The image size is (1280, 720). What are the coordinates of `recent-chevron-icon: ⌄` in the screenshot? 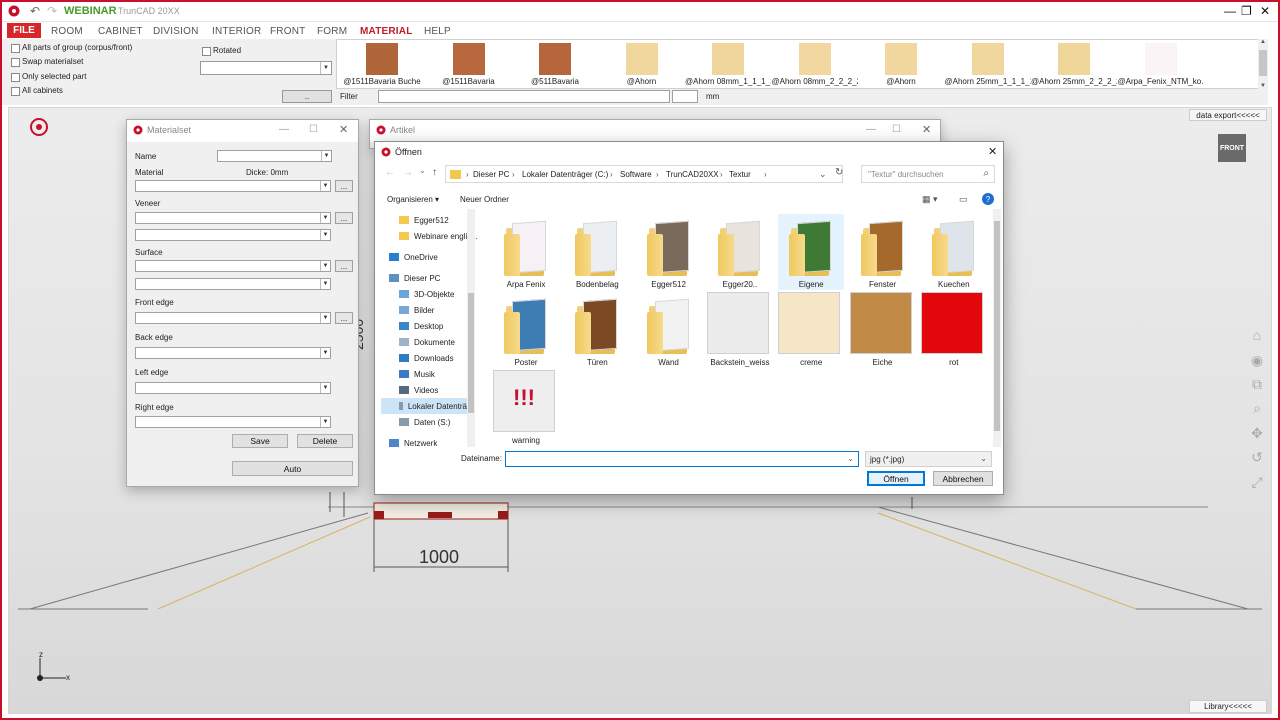 It's located at (422, 170).